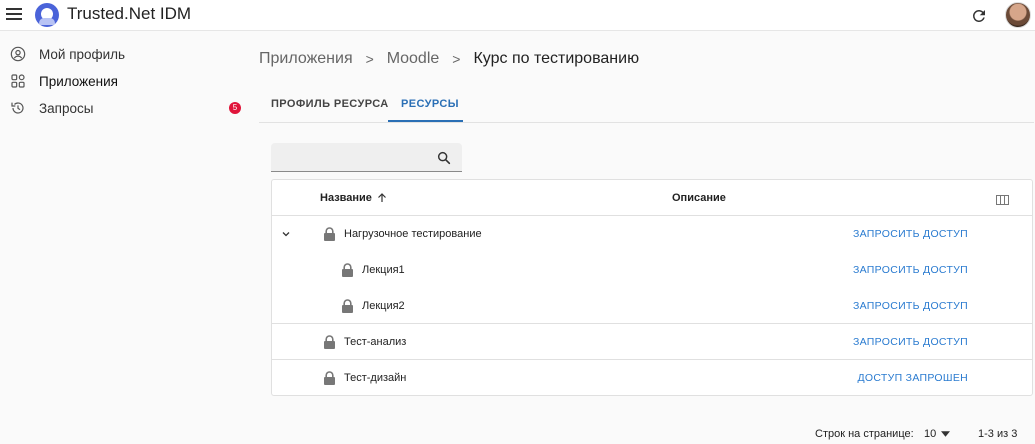 This screenshot has height=444, width=1035. I want to click on column-header-name: Название, so click(354, 198).